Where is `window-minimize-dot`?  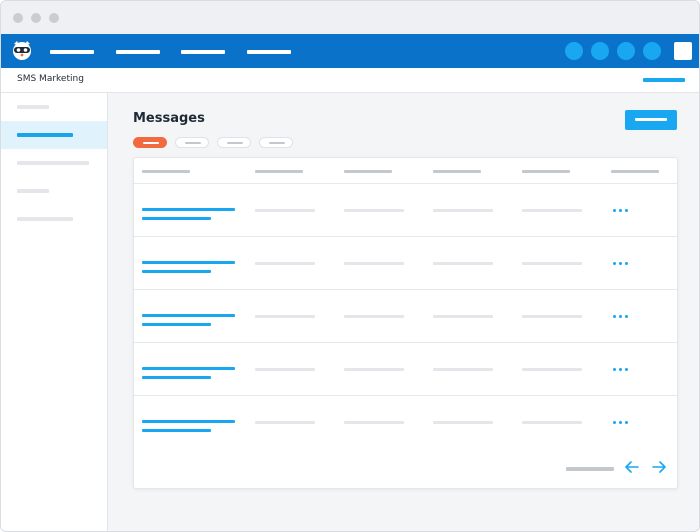 window-minimize-dot is located at coordinates (36, 18).